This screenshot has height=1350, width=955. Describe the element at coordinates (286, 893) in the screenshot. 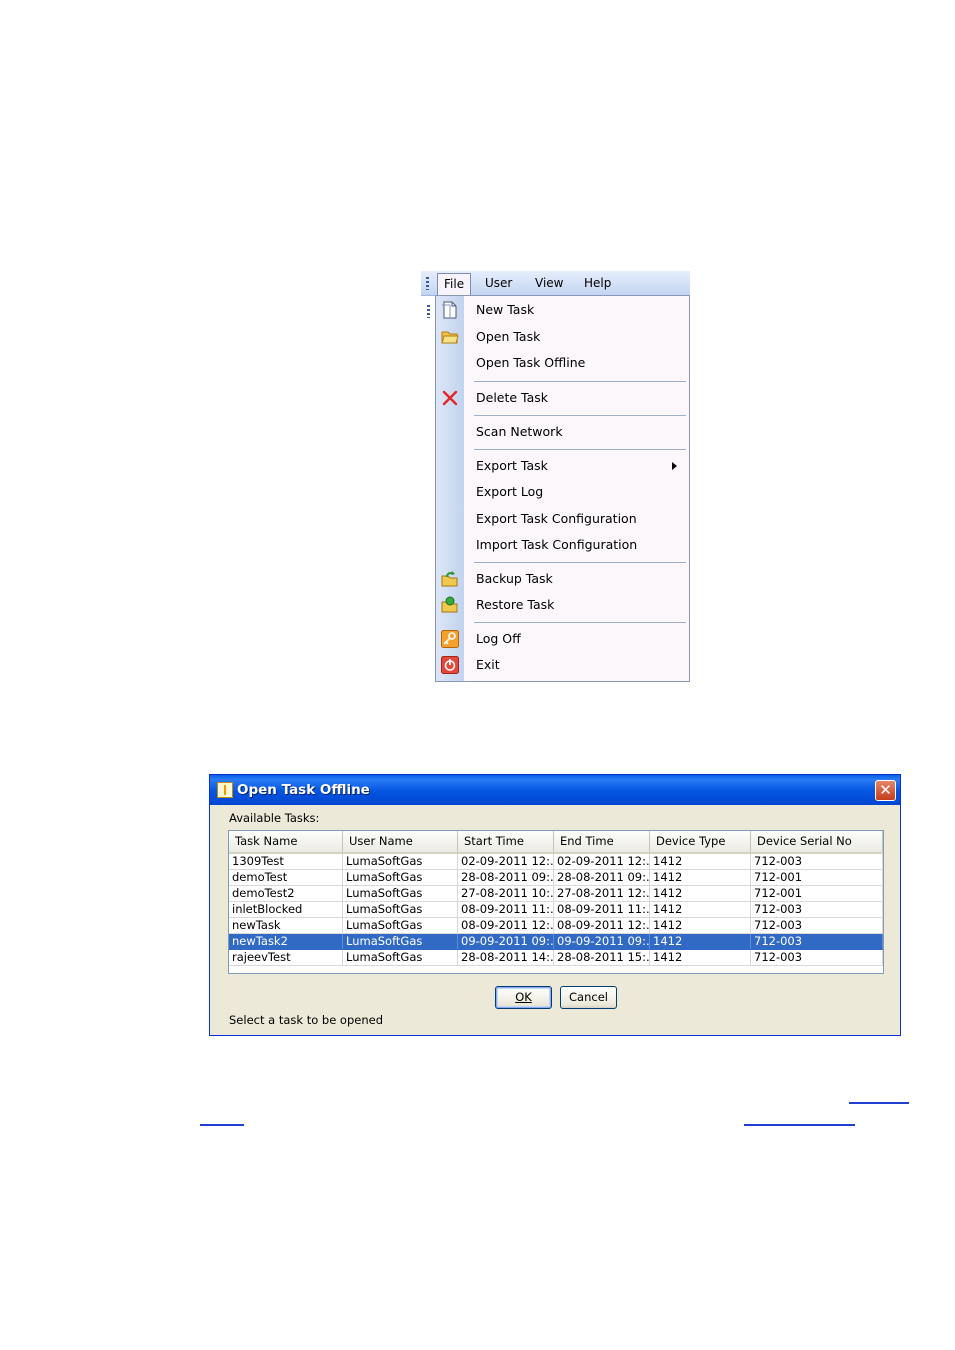

I see `table-cell: demoTest2` at that location.